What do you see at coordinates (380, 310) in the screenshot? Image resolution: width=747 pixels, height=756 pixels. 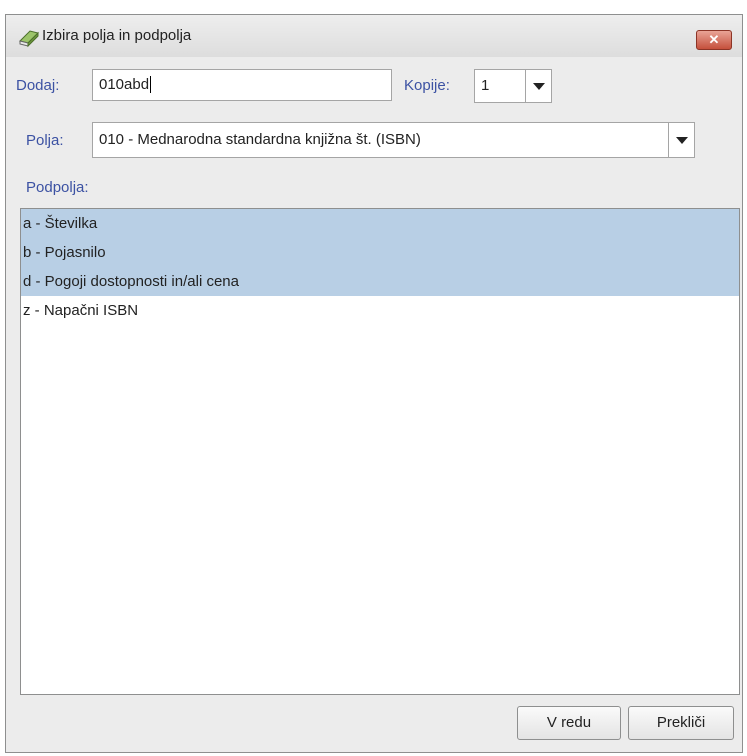 I see `list-item: z - Napačni ISBN` at bounding box center [380, 310].